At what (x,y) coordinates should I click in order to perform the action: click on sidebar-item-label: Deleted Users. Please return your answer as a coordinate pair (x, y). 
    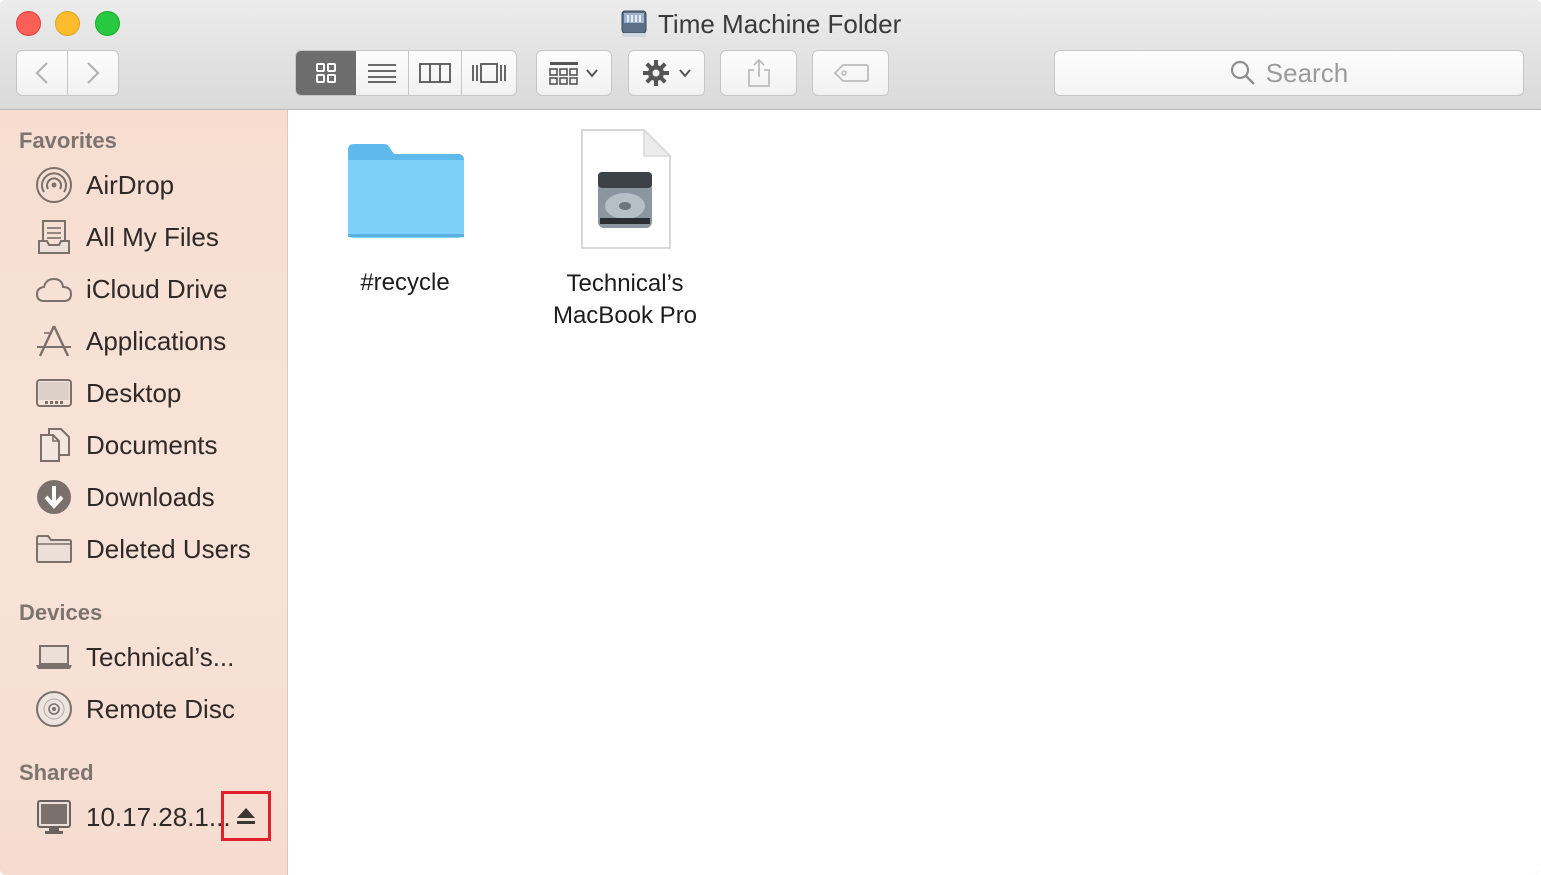
    Looking at the image, I should click on (168, 548).